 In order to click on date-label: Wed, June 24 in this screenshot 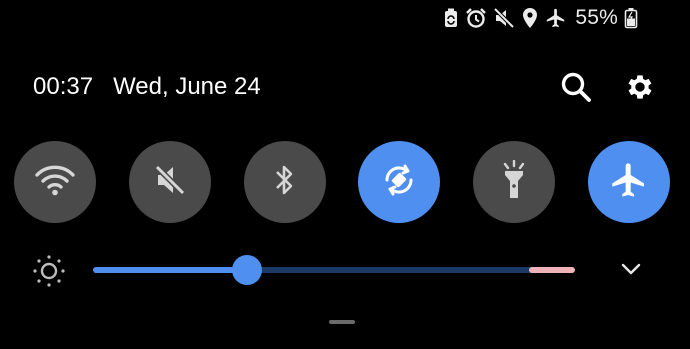, I will do `click(187, 87)`.